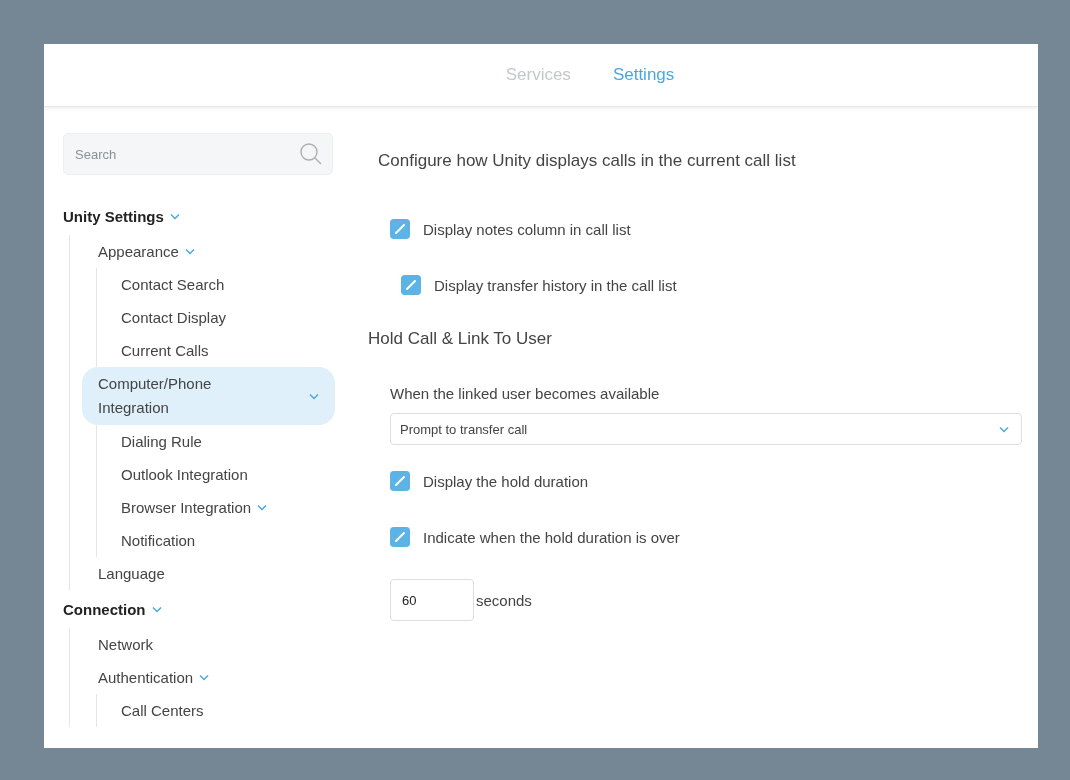  What do you see at coordinates (506, 481) in the screenshot?
I see `checkbox-label: Display the hold duration` at bounding box center [506, 481].